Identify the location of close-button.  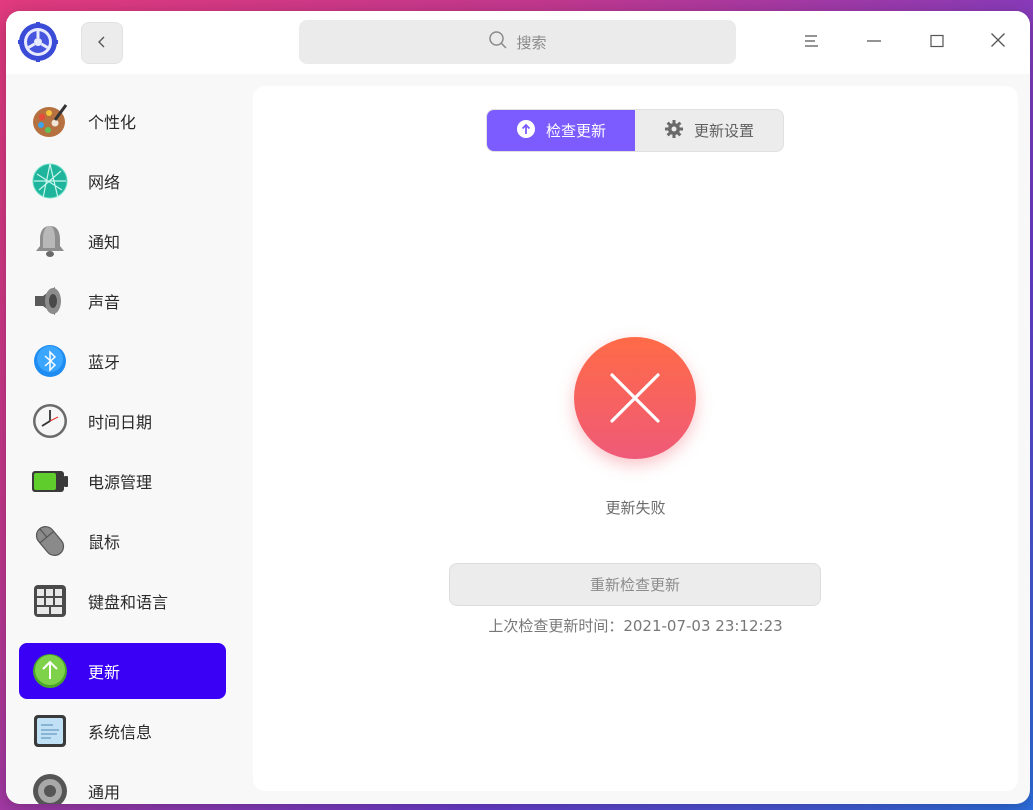
(998, 42).